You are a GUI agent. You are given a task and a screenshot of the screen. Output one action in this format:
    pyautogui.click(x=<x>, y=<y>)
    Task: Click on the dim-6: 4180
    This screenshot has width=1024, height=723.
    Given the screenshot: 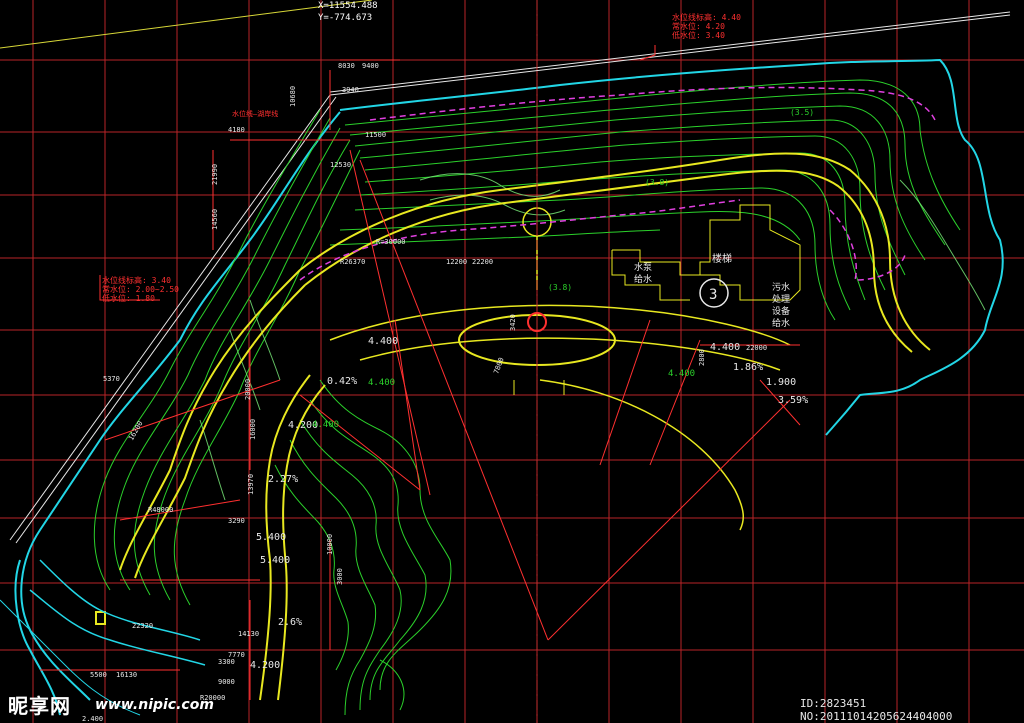 What is the action you would take?
    pyautogui.click(x=236, y=130)
    